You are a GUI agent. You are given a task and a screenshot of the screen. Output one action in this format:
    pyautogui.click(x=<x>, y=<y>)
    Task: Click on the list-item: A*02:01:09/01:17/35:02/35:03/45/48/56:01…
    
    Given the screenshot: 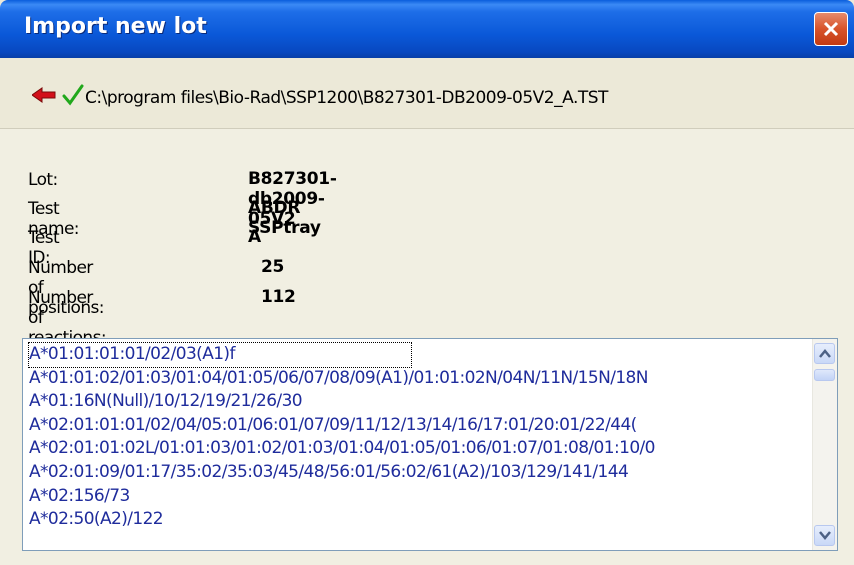 What is the action you would take?
    pyautogui.click(x=424, y=473)
    